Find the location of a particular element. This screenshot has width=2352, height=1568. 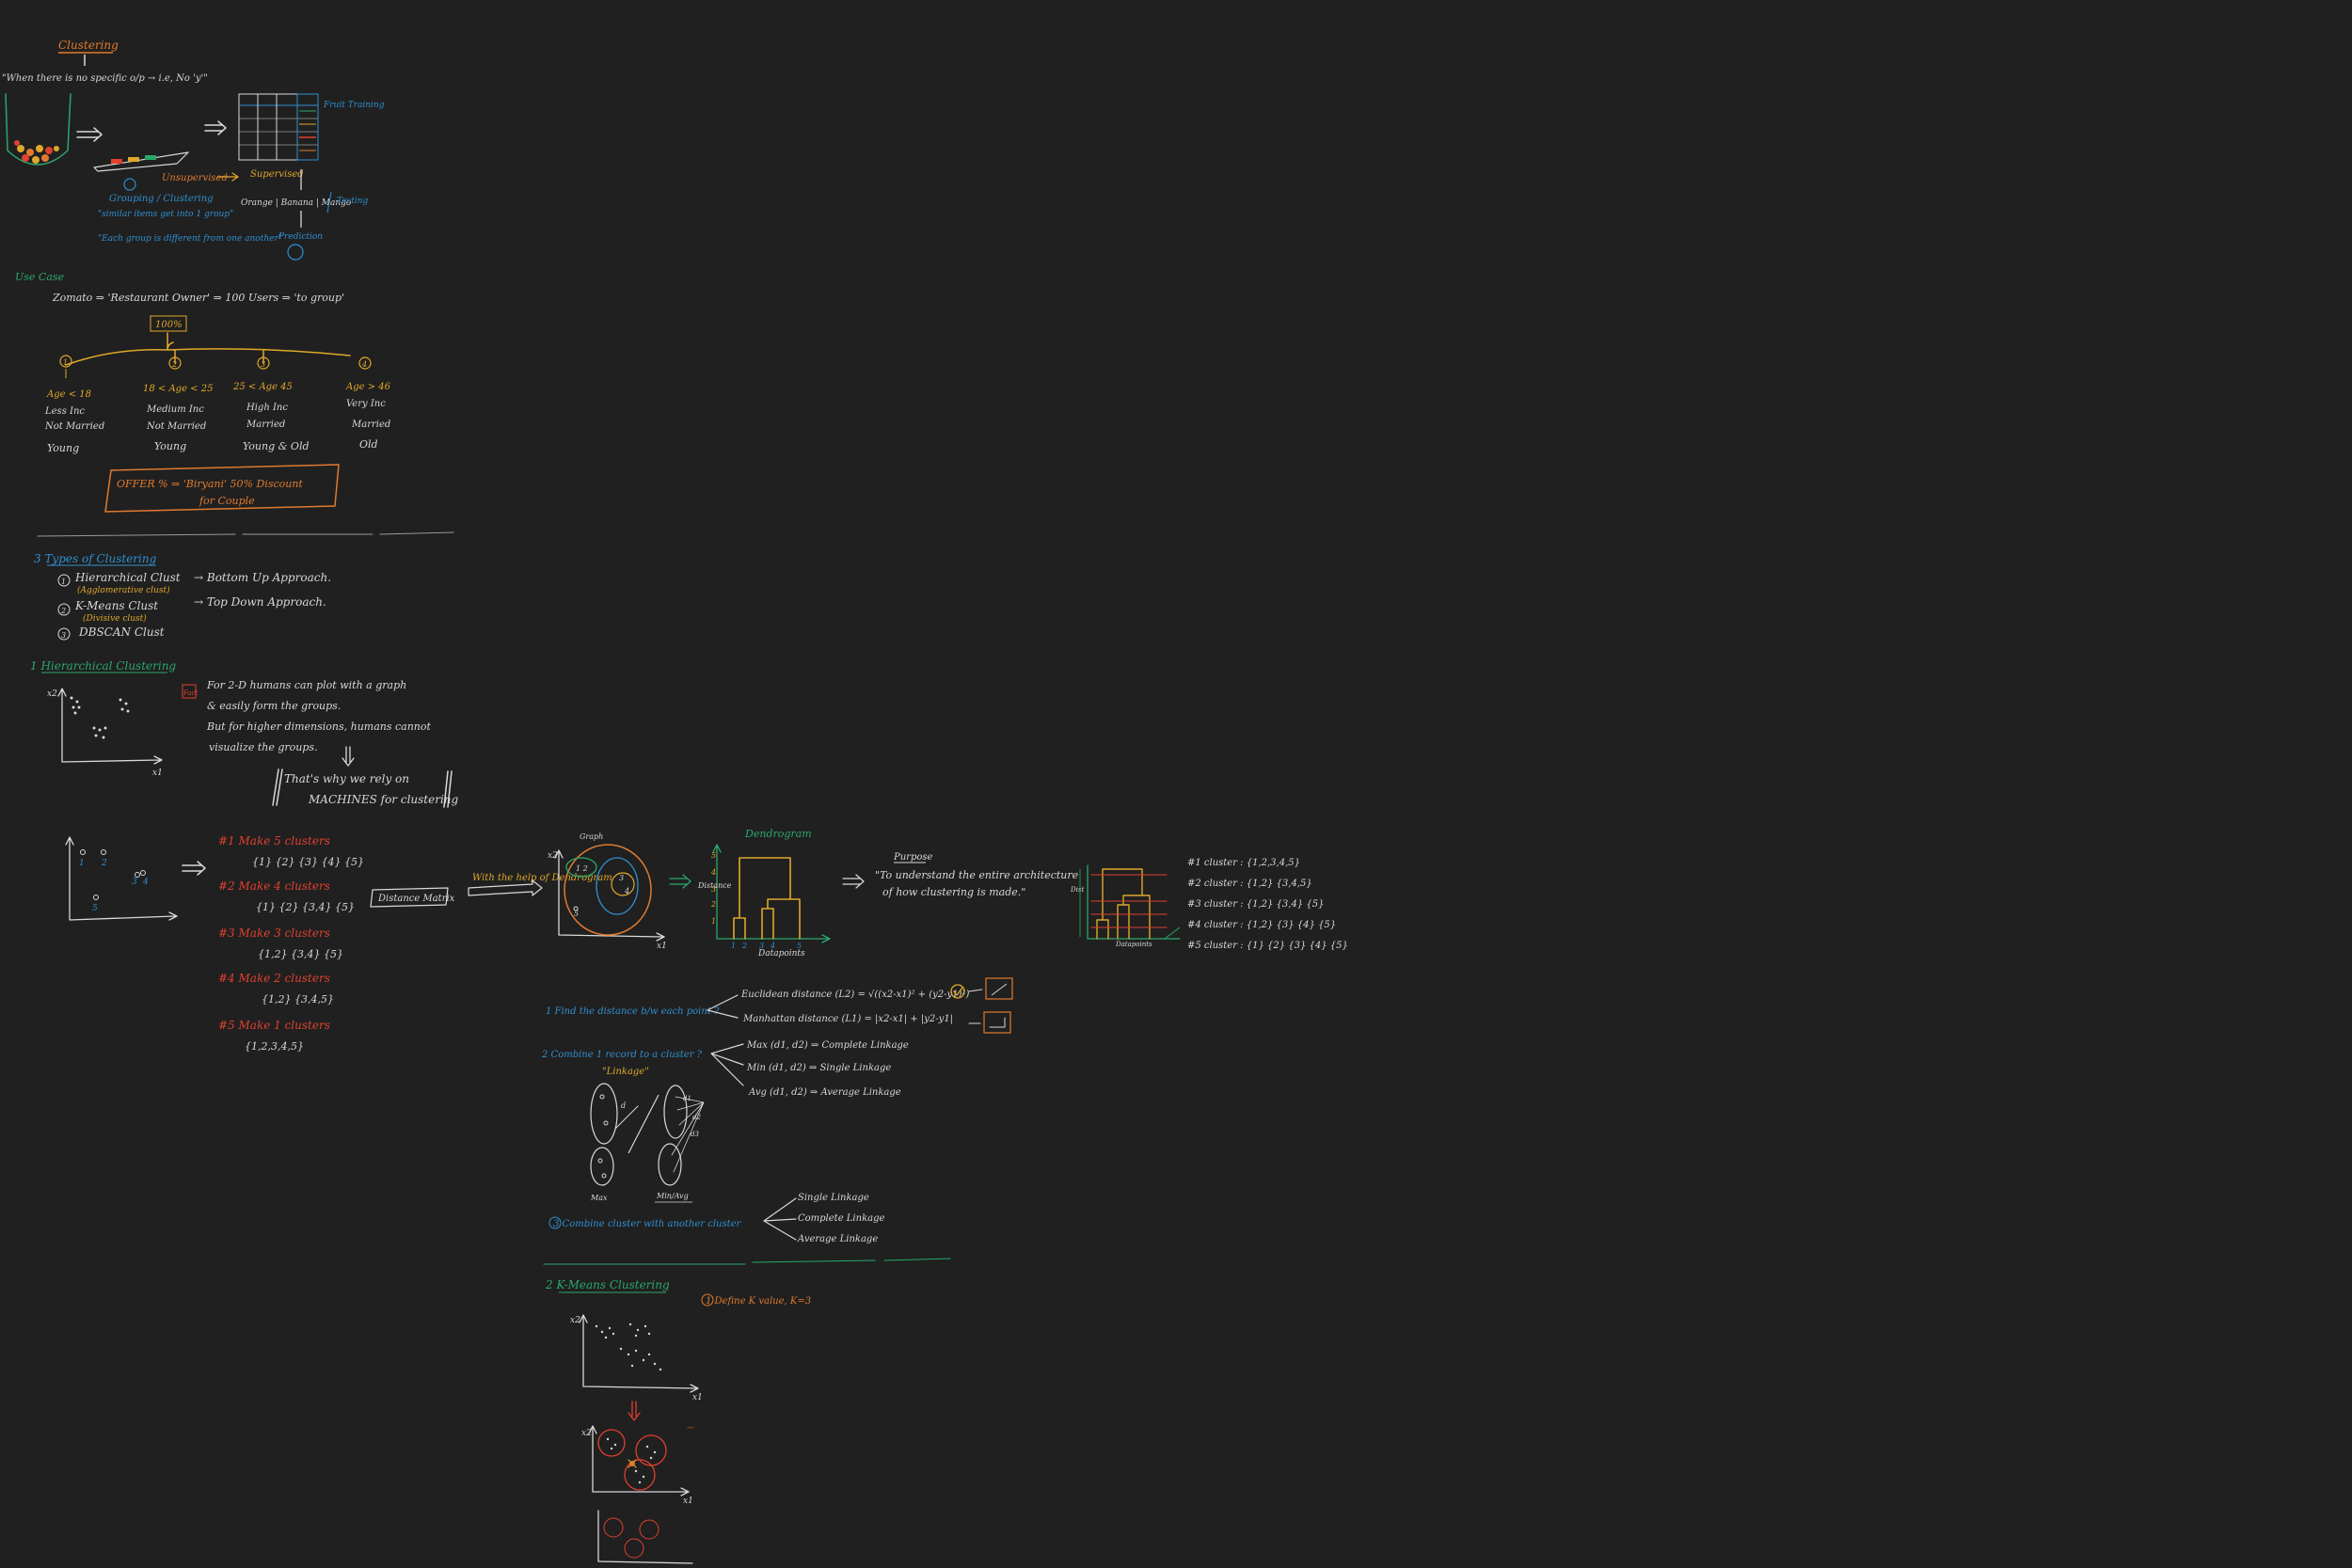

clustering-title: Clustering is located at coordinates (88, 45).